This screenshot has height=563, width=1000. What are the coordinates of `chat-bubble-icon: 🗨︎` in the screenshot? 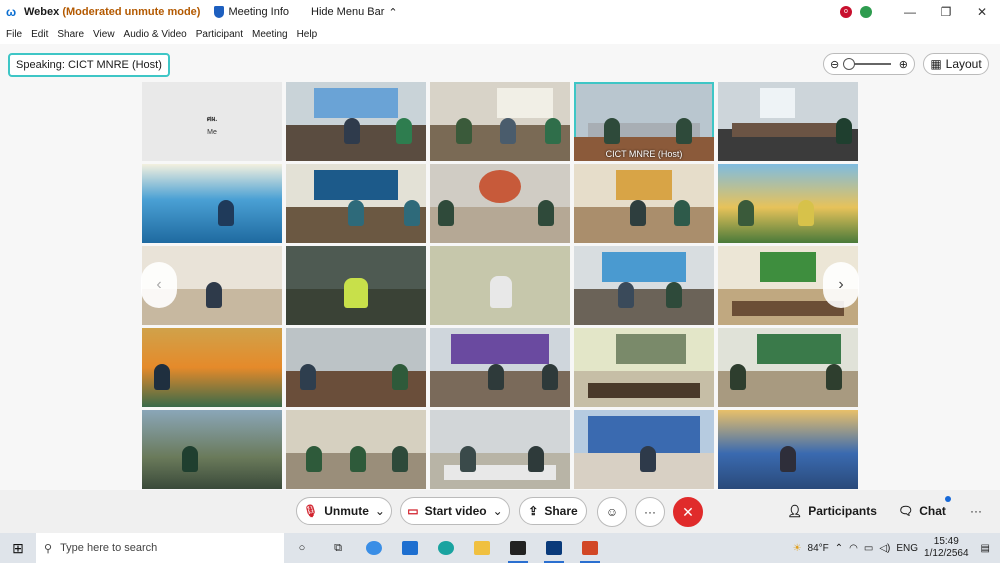 It's located at (906, 511).